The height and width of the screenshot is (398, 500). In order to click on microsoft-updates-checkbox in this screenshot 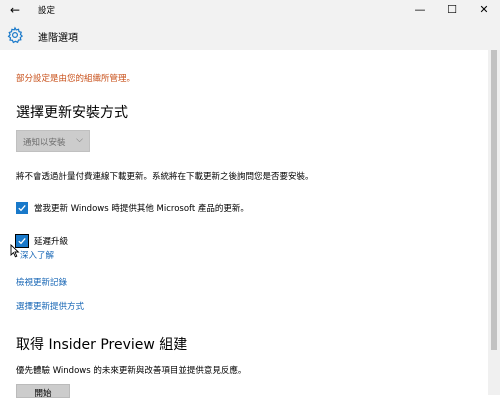, I will do `click(22, 208)`.